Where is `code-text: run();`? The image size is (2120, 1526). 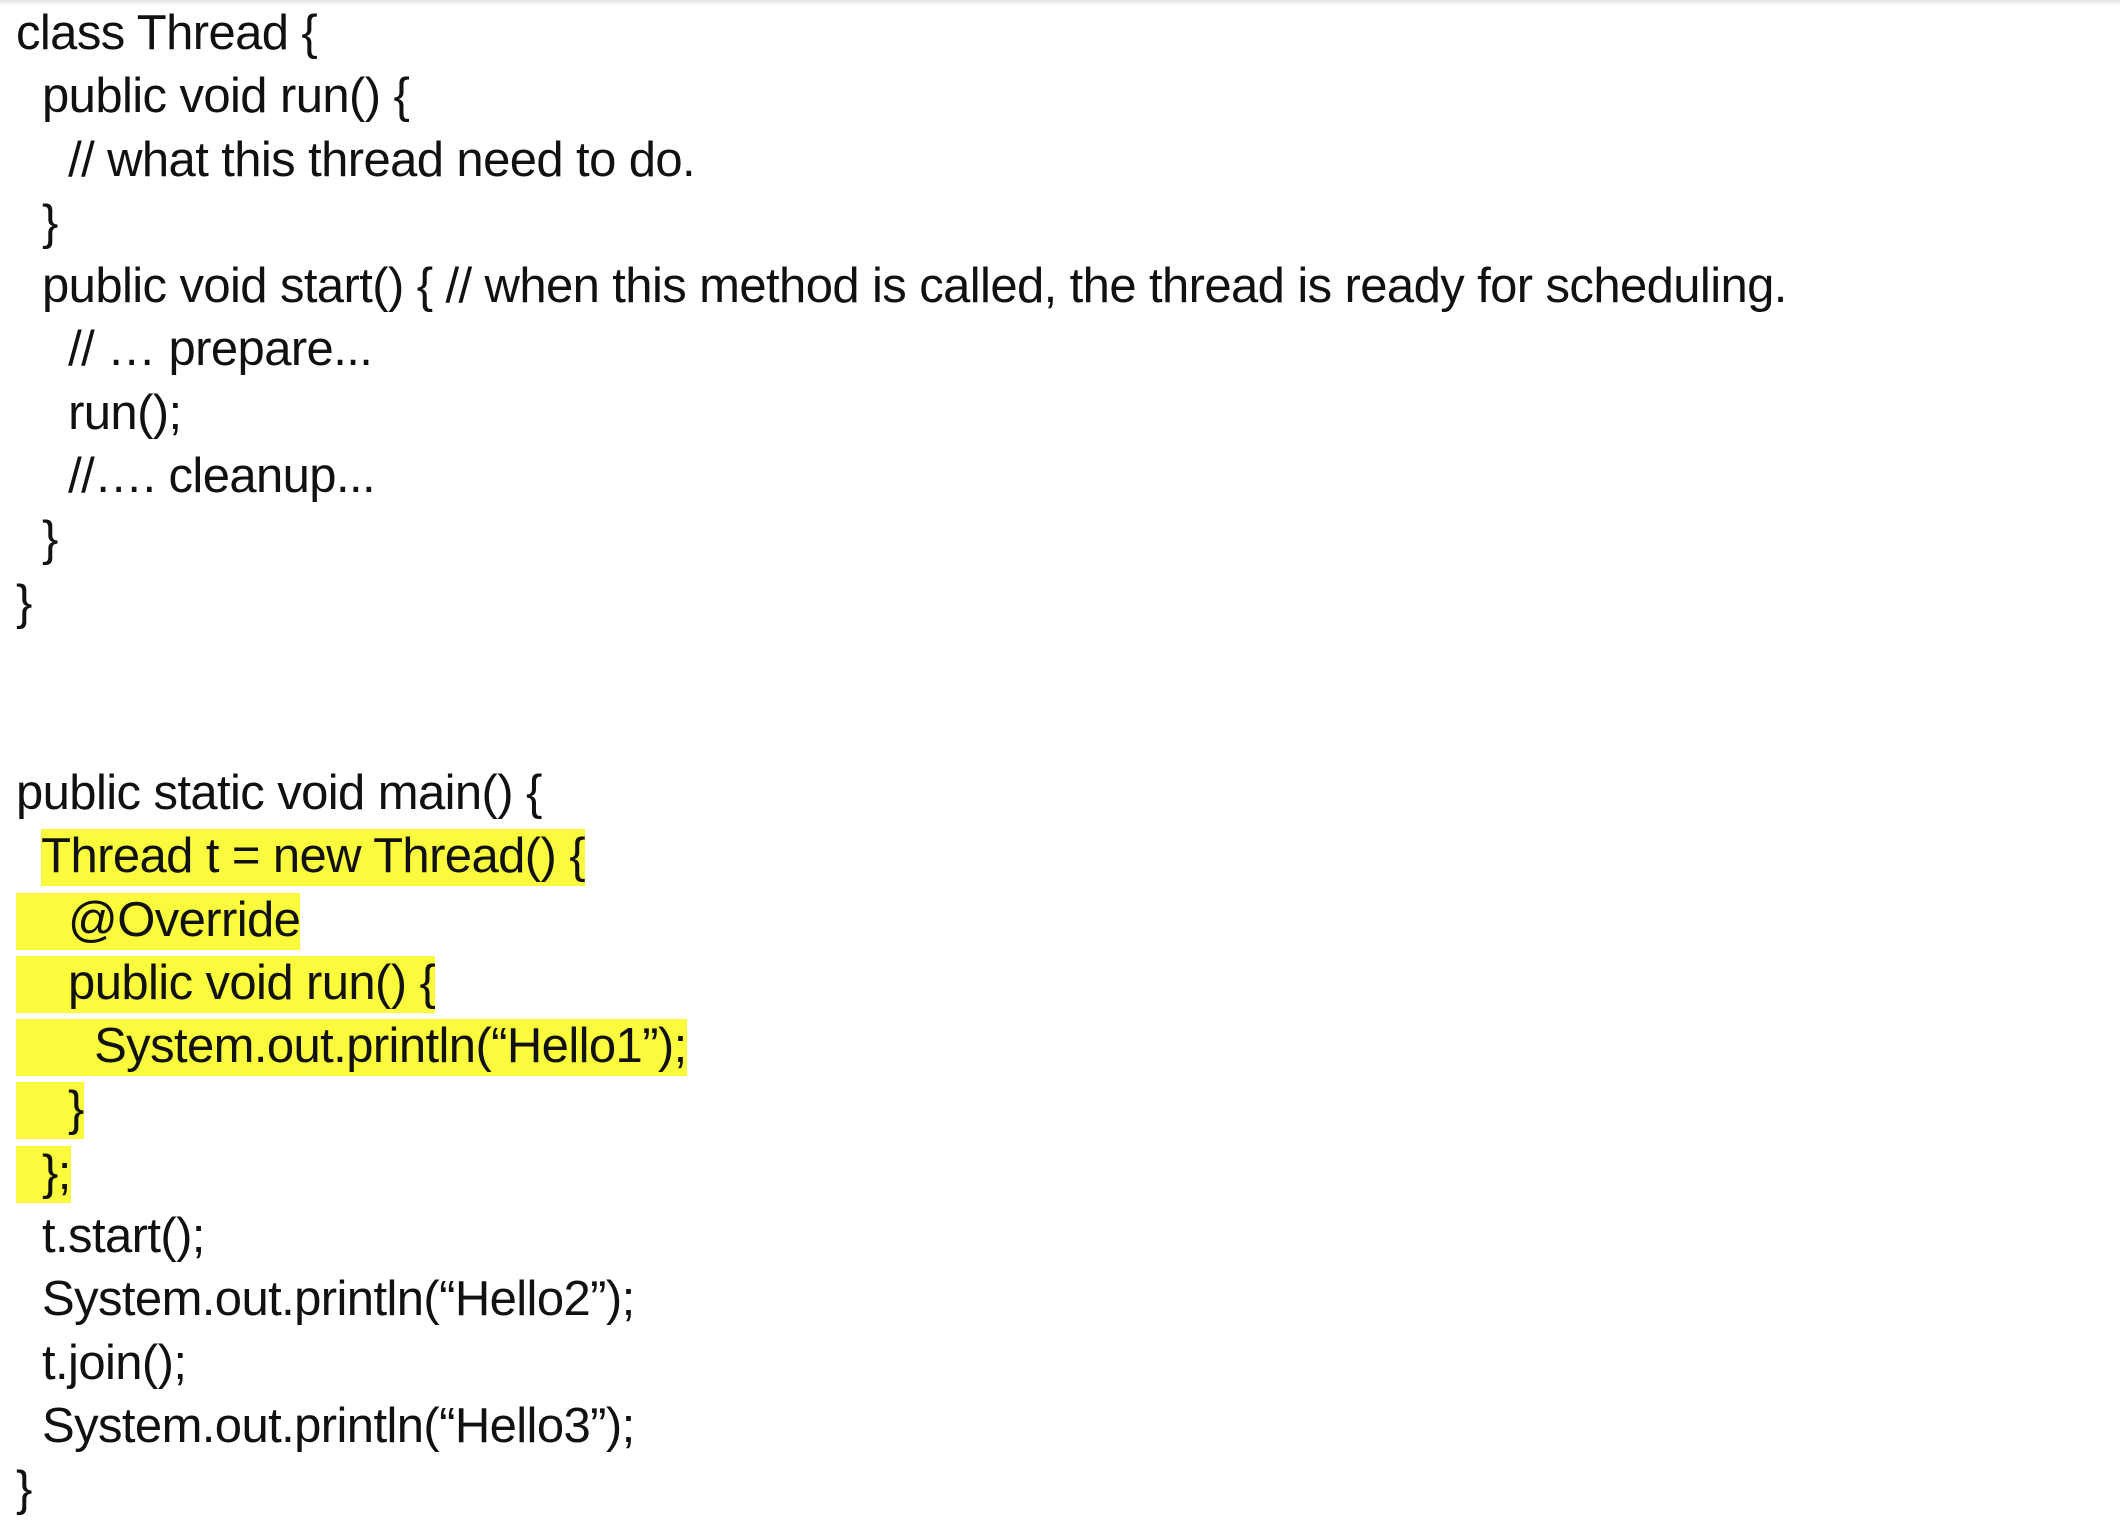
code-text: run(); is located at coordinates (125, 412).